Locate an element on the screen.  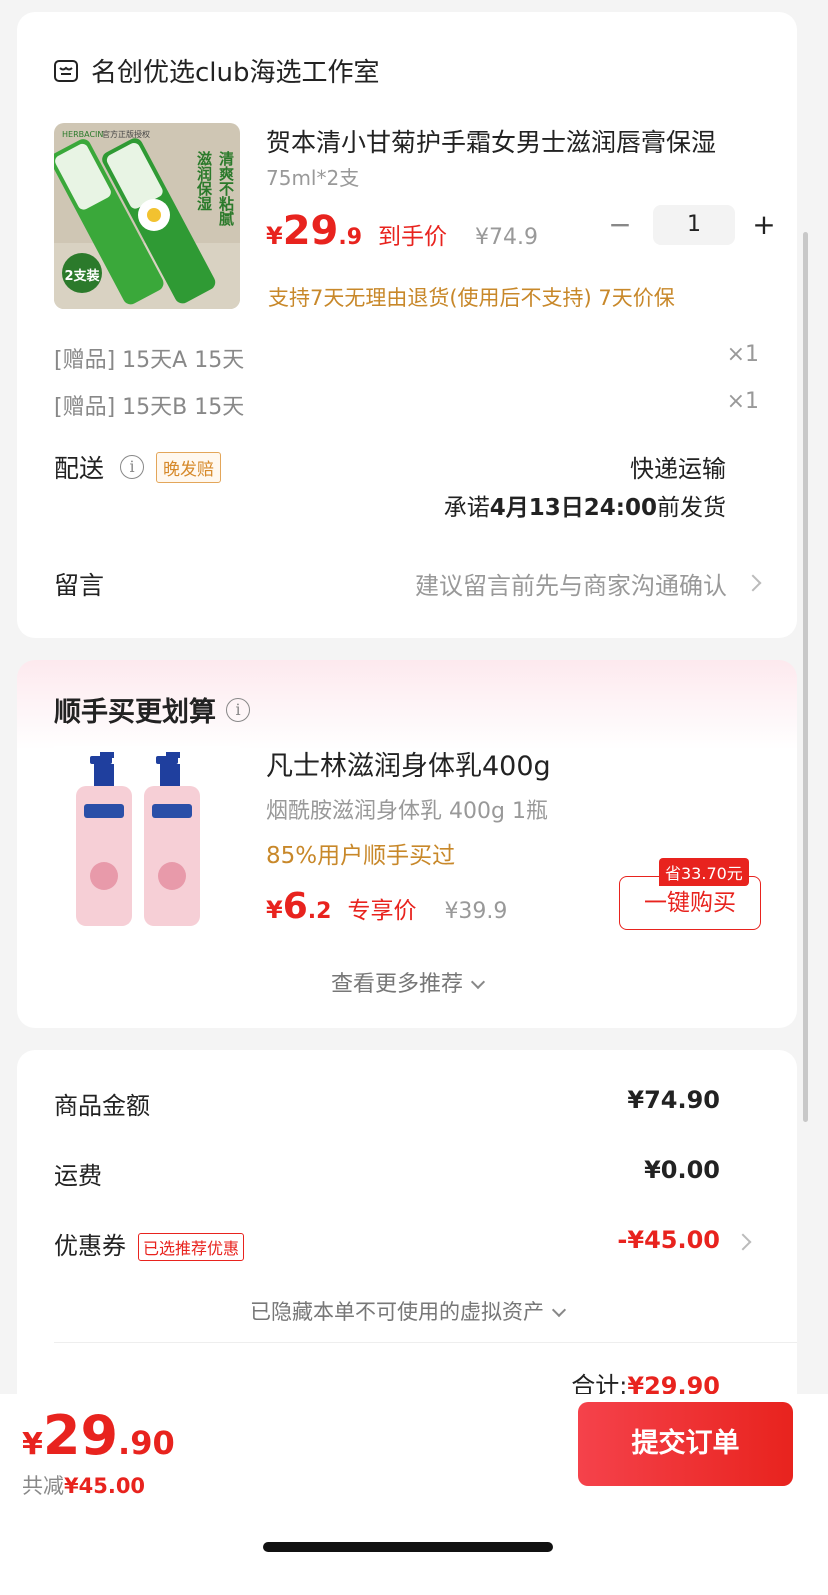
product-spec: 75ml*2支 is located at coordinates (312, 176).